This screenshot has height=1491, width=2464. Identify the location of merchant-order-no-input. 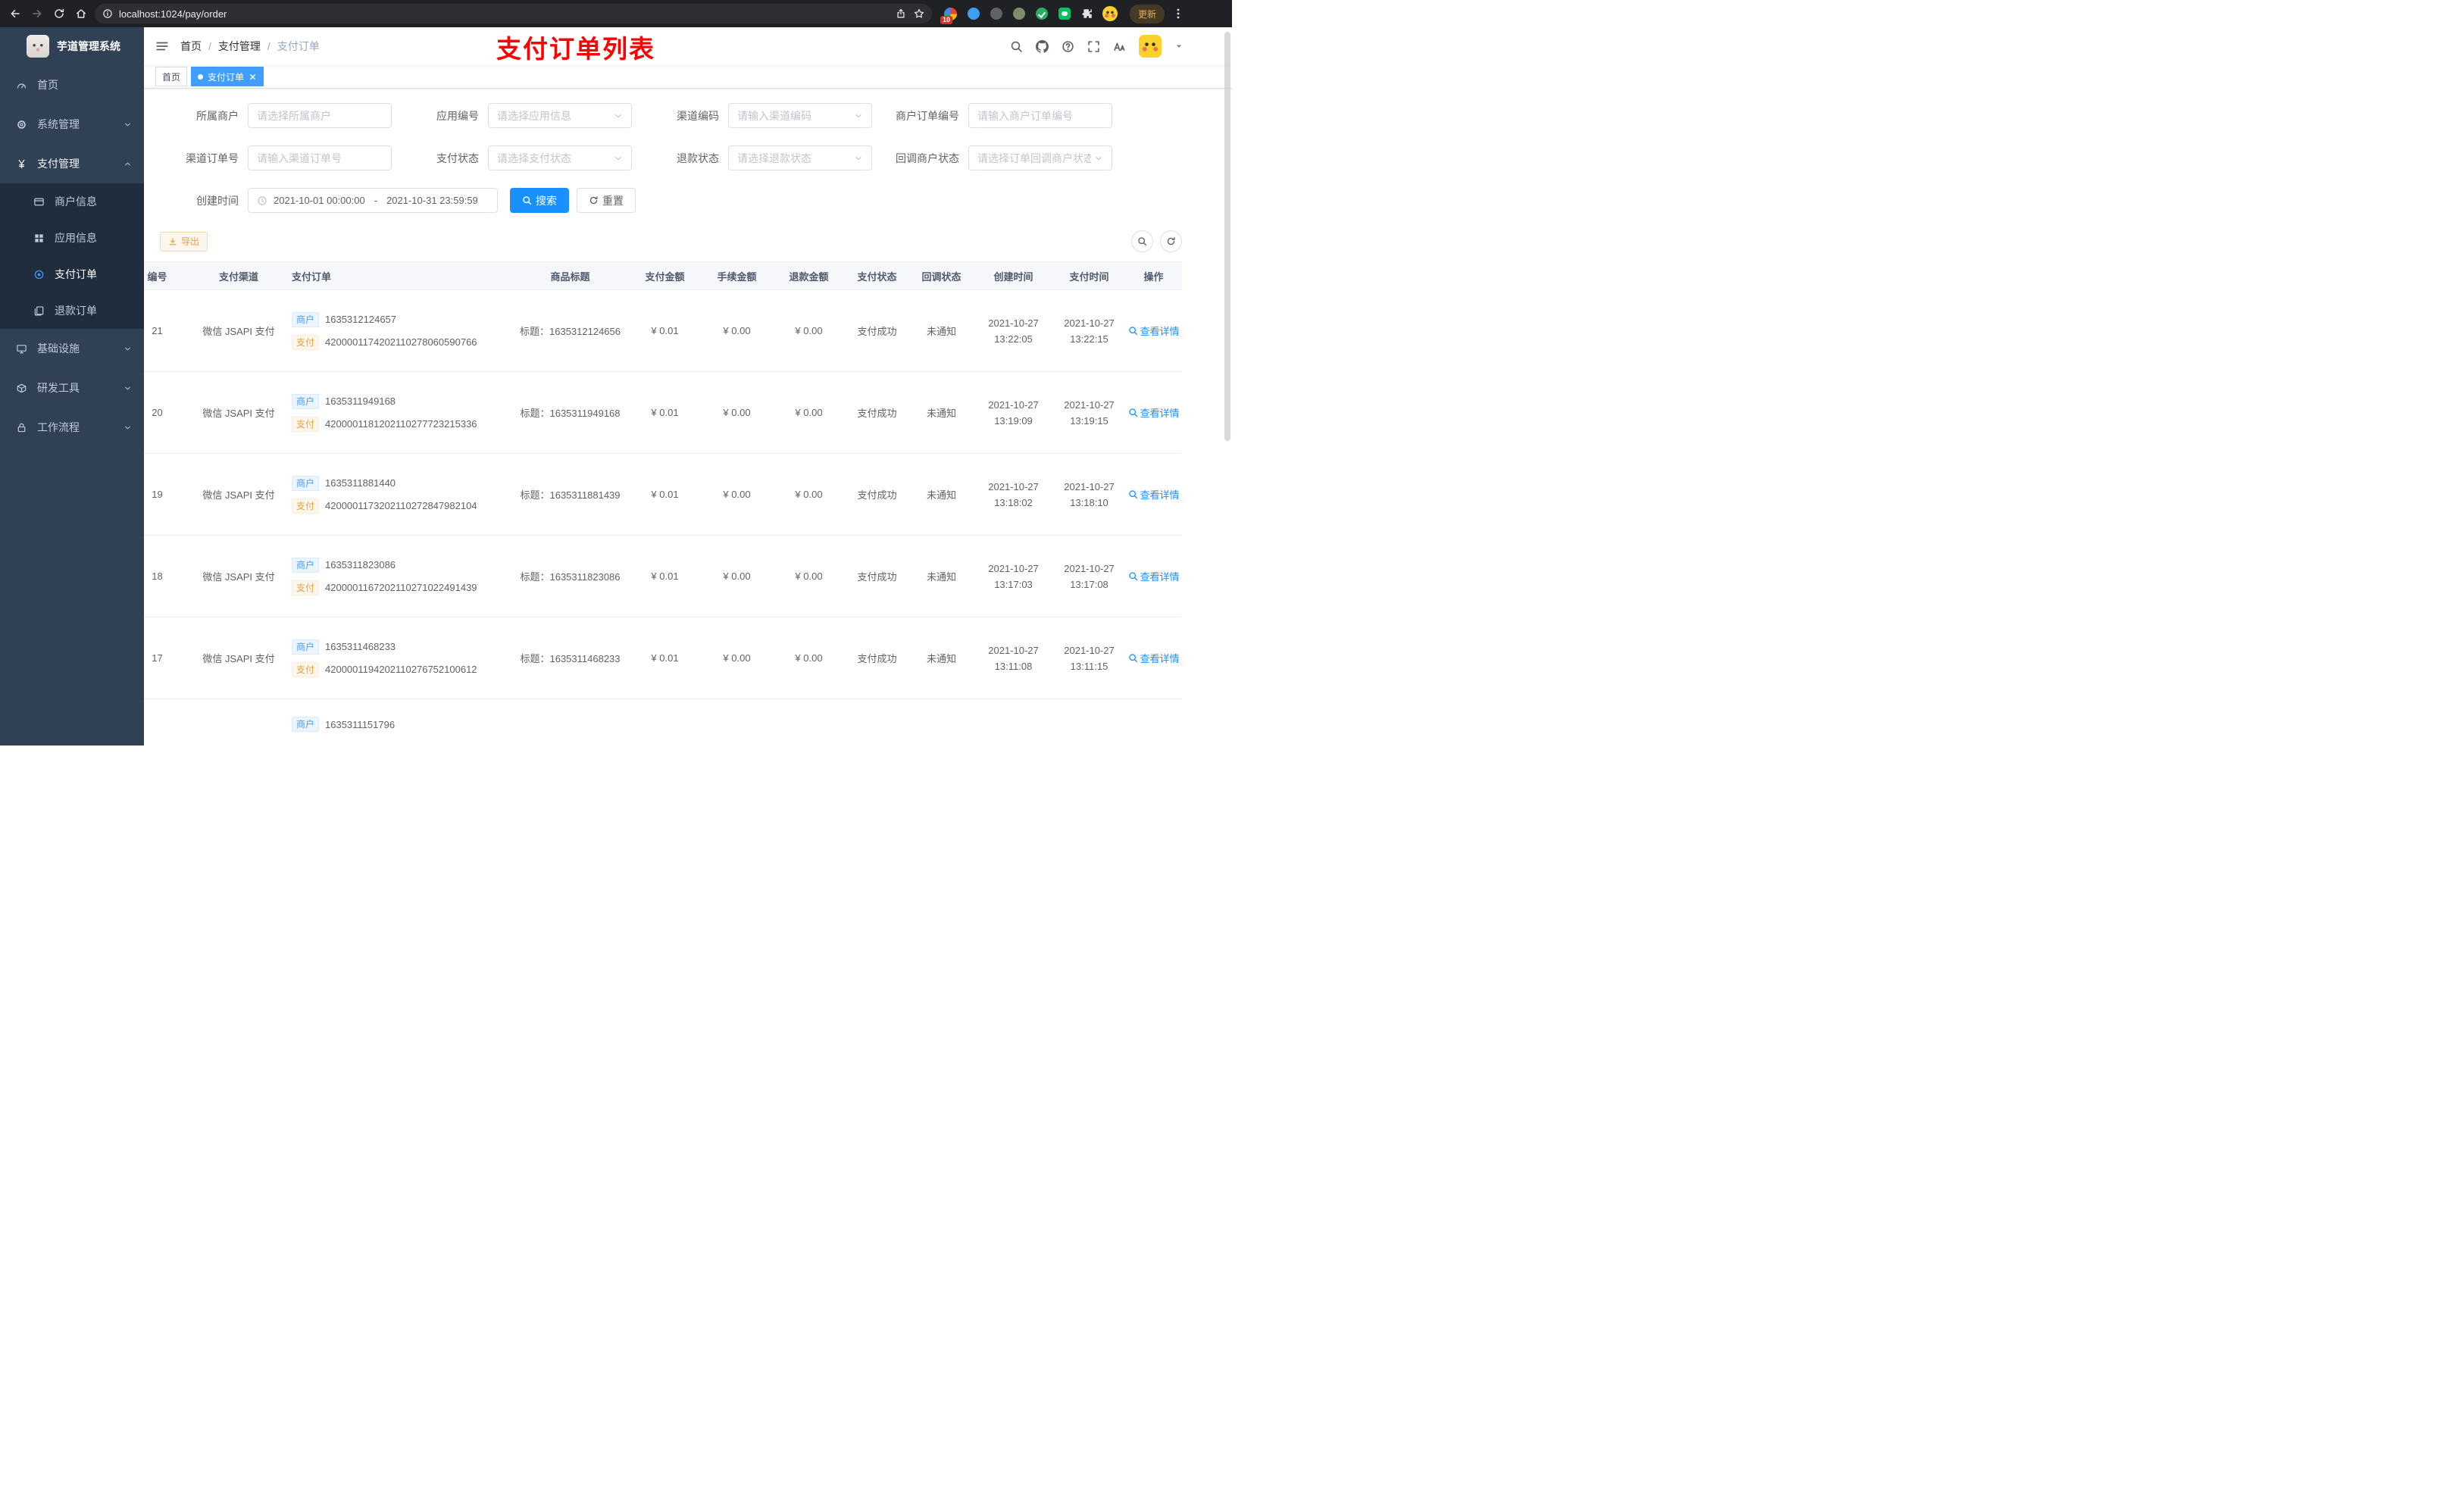
(1040, 115).